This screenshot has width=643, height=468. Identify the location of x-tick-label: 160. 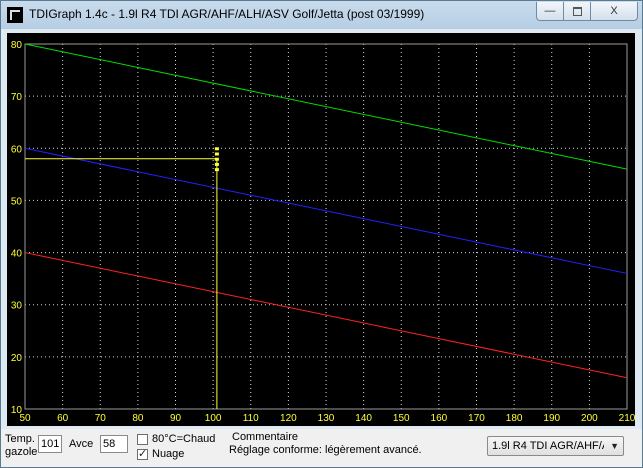
(439, 418).